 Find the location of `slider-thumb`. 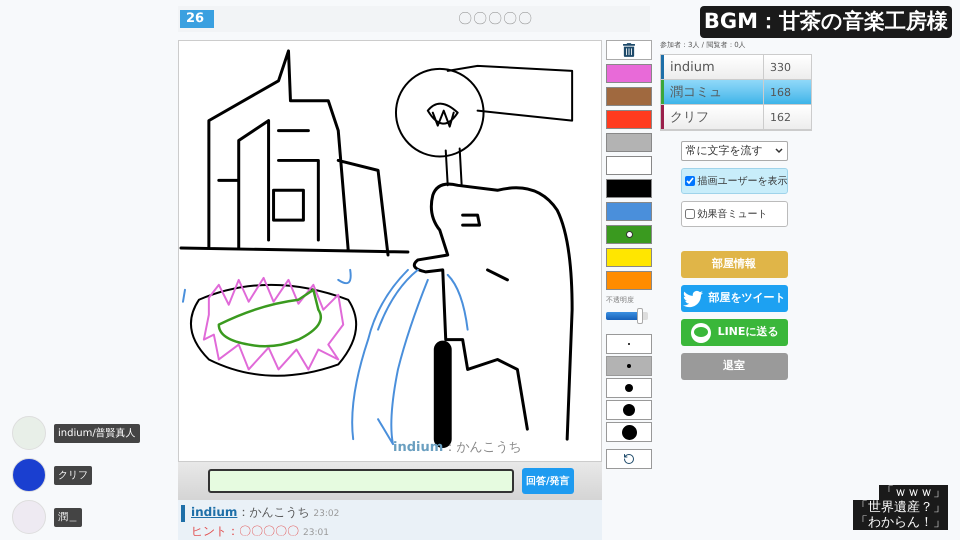

slider-thumb is located at coordinates (639, 316).